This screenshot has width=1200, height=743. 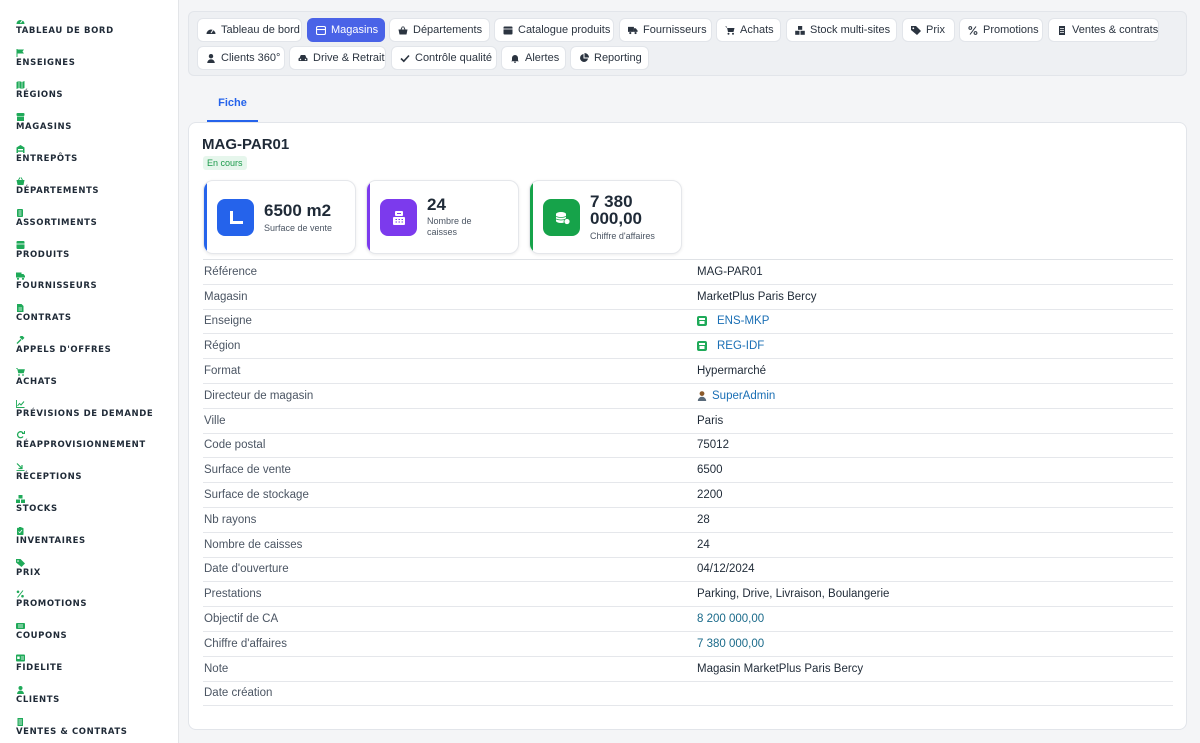 What do you see at coordinates (241, 58) in the screenshot?
I see `nav-clients-360: Clients 360°` at bounding box center [241, 58].